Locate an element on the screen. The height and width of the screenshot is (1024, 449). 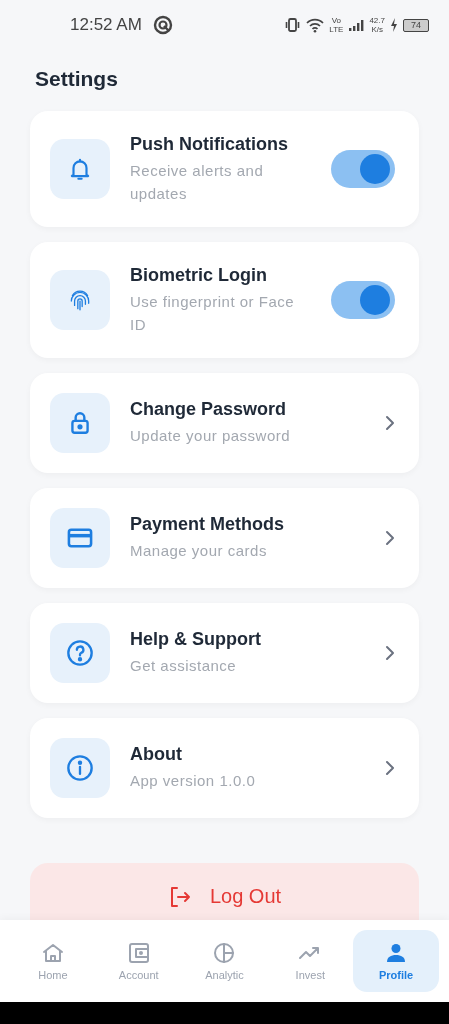
setting-title: Help & Support is located at coordinates (196, 639).